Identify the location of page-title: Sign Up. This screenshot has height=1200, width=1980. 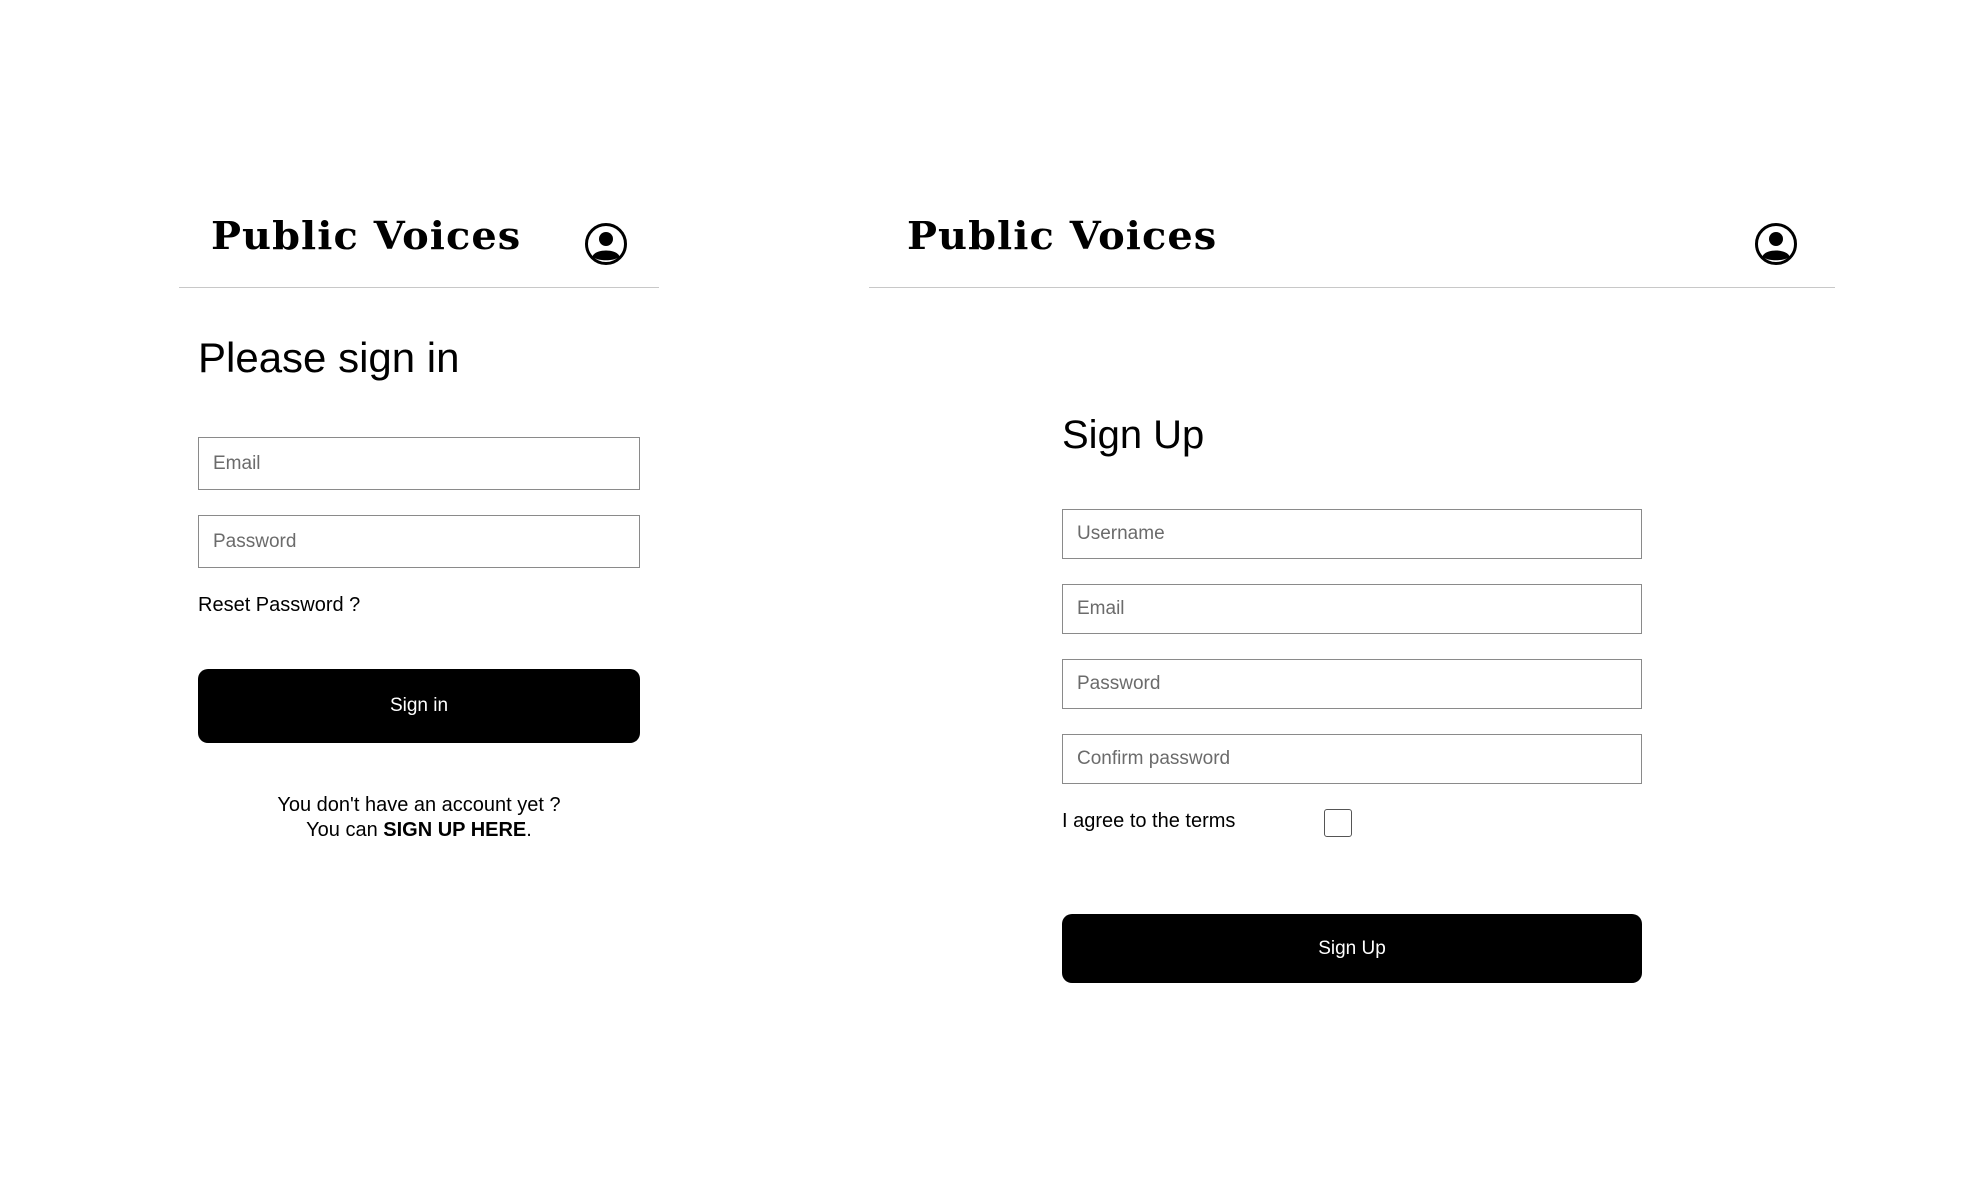
(1133, 435).